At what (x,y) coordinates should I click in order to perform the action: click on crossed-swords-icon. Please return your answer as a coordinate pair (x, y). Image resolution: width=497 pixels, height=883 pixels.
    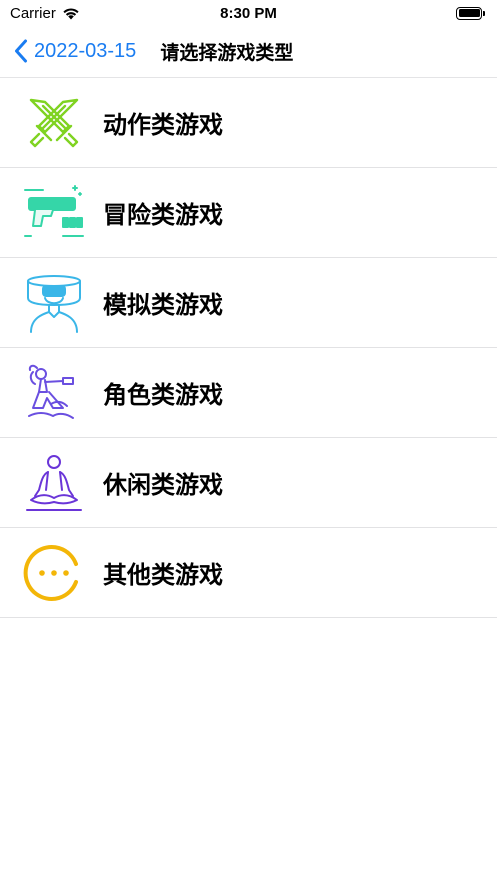
    Looking at the image, I should click on (54, 123).